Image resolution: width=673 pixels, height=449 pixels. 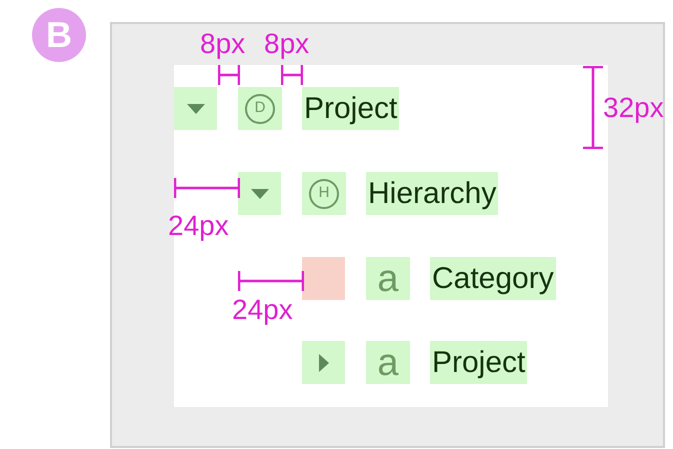 What do you see at coordinates (260, 109) in the screenshot?
I see `letter-circle-icon: D` at bounding box center [260, 109].